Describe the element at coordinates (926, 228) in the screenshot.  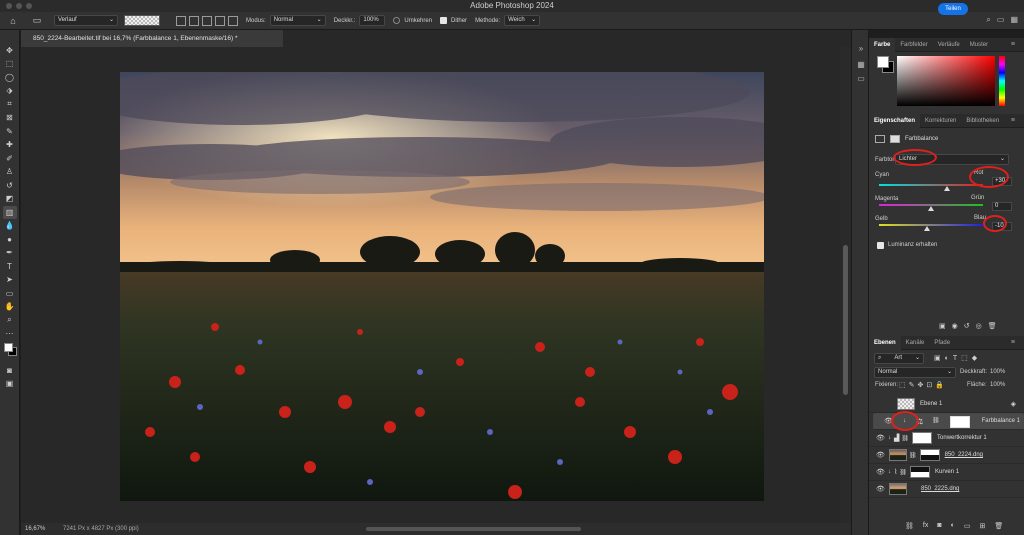
I see `slider-knob-yellow-blue` at that location.